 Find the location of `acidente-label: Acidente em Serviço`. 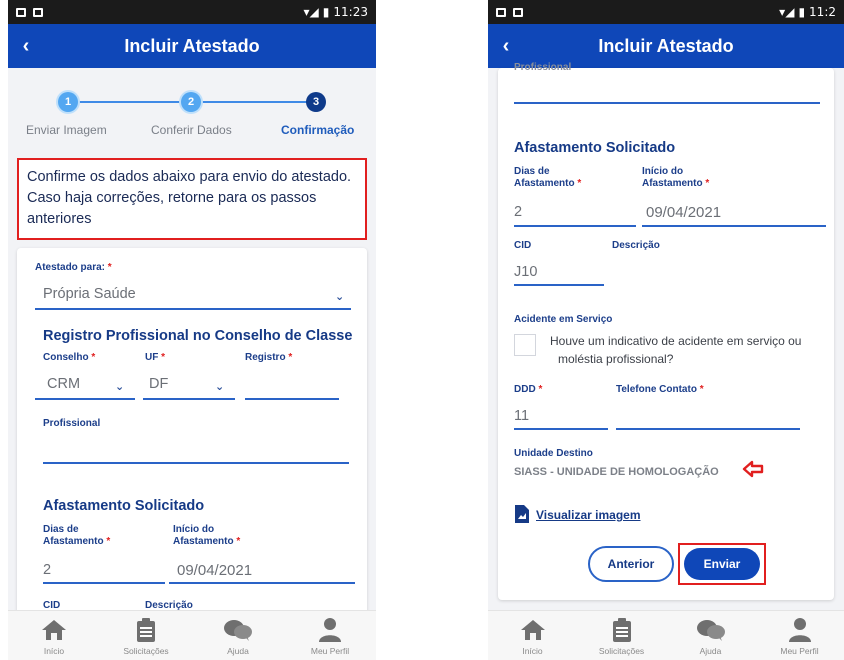

acidente-label: Acidente em Serviço is located at coordinates (563, 319).